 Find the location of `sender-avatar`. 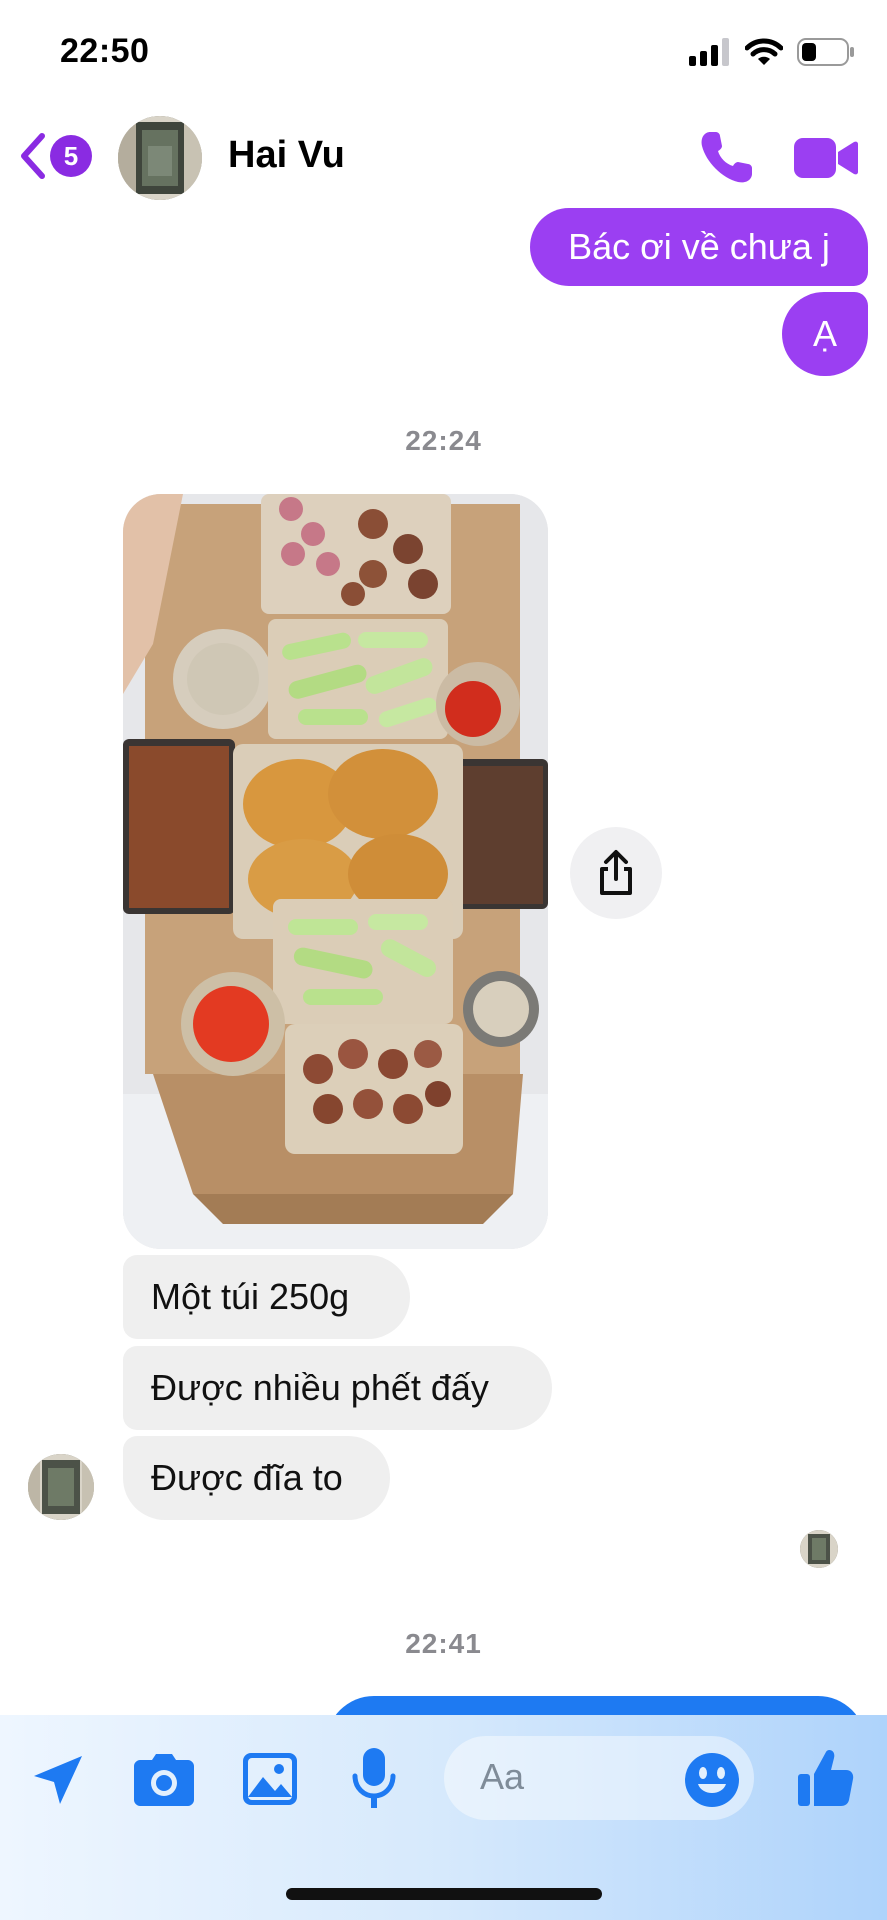

sender-avatar is located at coordinates (61, 1487).